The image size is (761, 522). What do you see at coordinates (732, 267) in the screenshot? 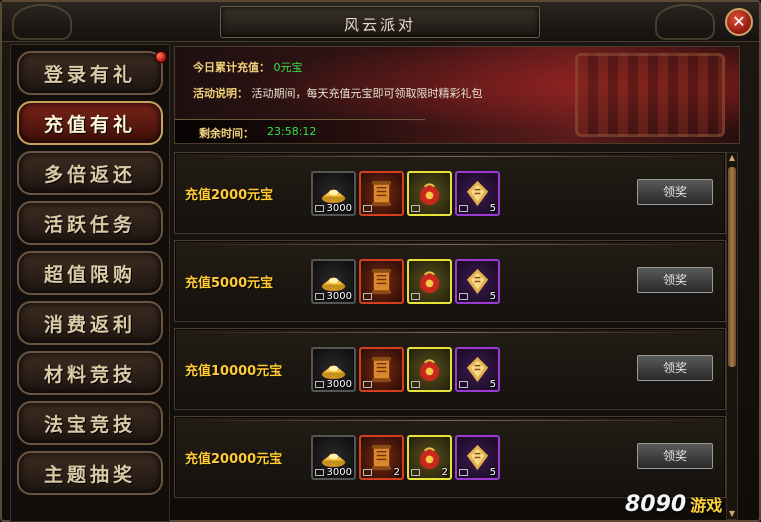
I see `scroll-thumb` at bounding box center [732, 267].